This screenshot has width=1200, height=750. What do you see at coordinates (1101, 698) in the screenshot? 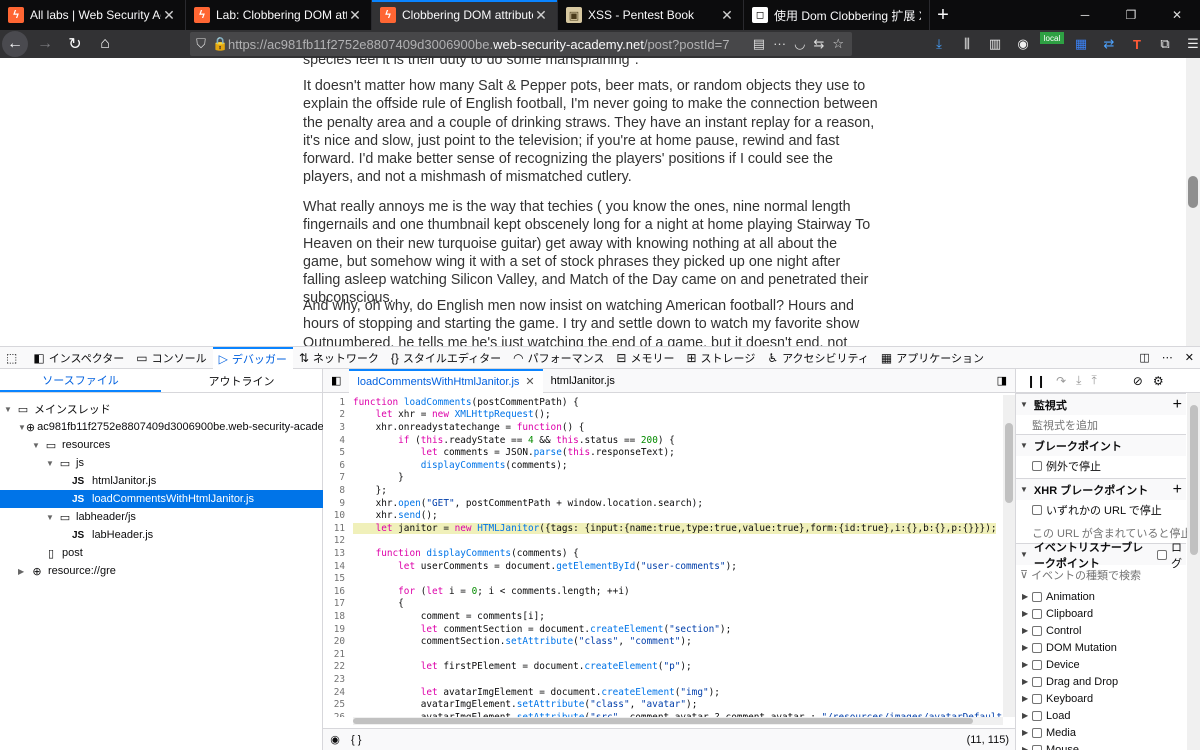
I see `event-category-keyboard: ▶ Keyboard` at bounding box center [1101, 698].